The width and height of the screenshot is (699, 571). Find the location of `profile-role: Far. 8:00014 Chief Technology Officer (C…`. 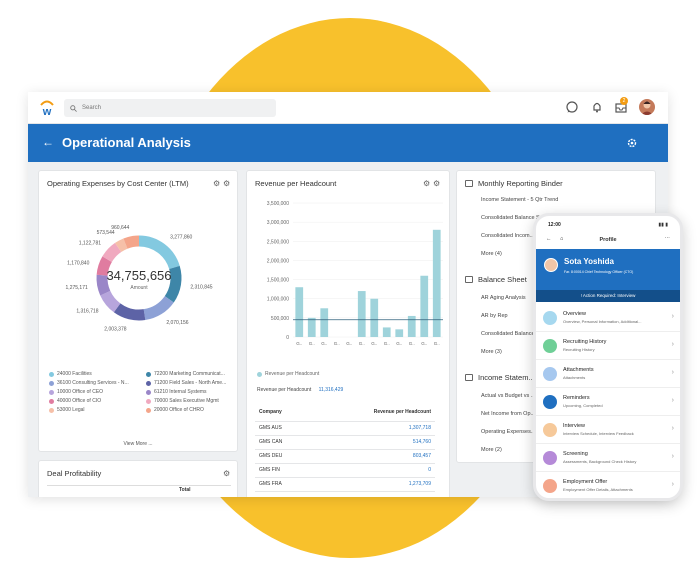

profile-role: Far. 8:00014 Chief Technology Officer (C… is located at coordinates (599, 272).